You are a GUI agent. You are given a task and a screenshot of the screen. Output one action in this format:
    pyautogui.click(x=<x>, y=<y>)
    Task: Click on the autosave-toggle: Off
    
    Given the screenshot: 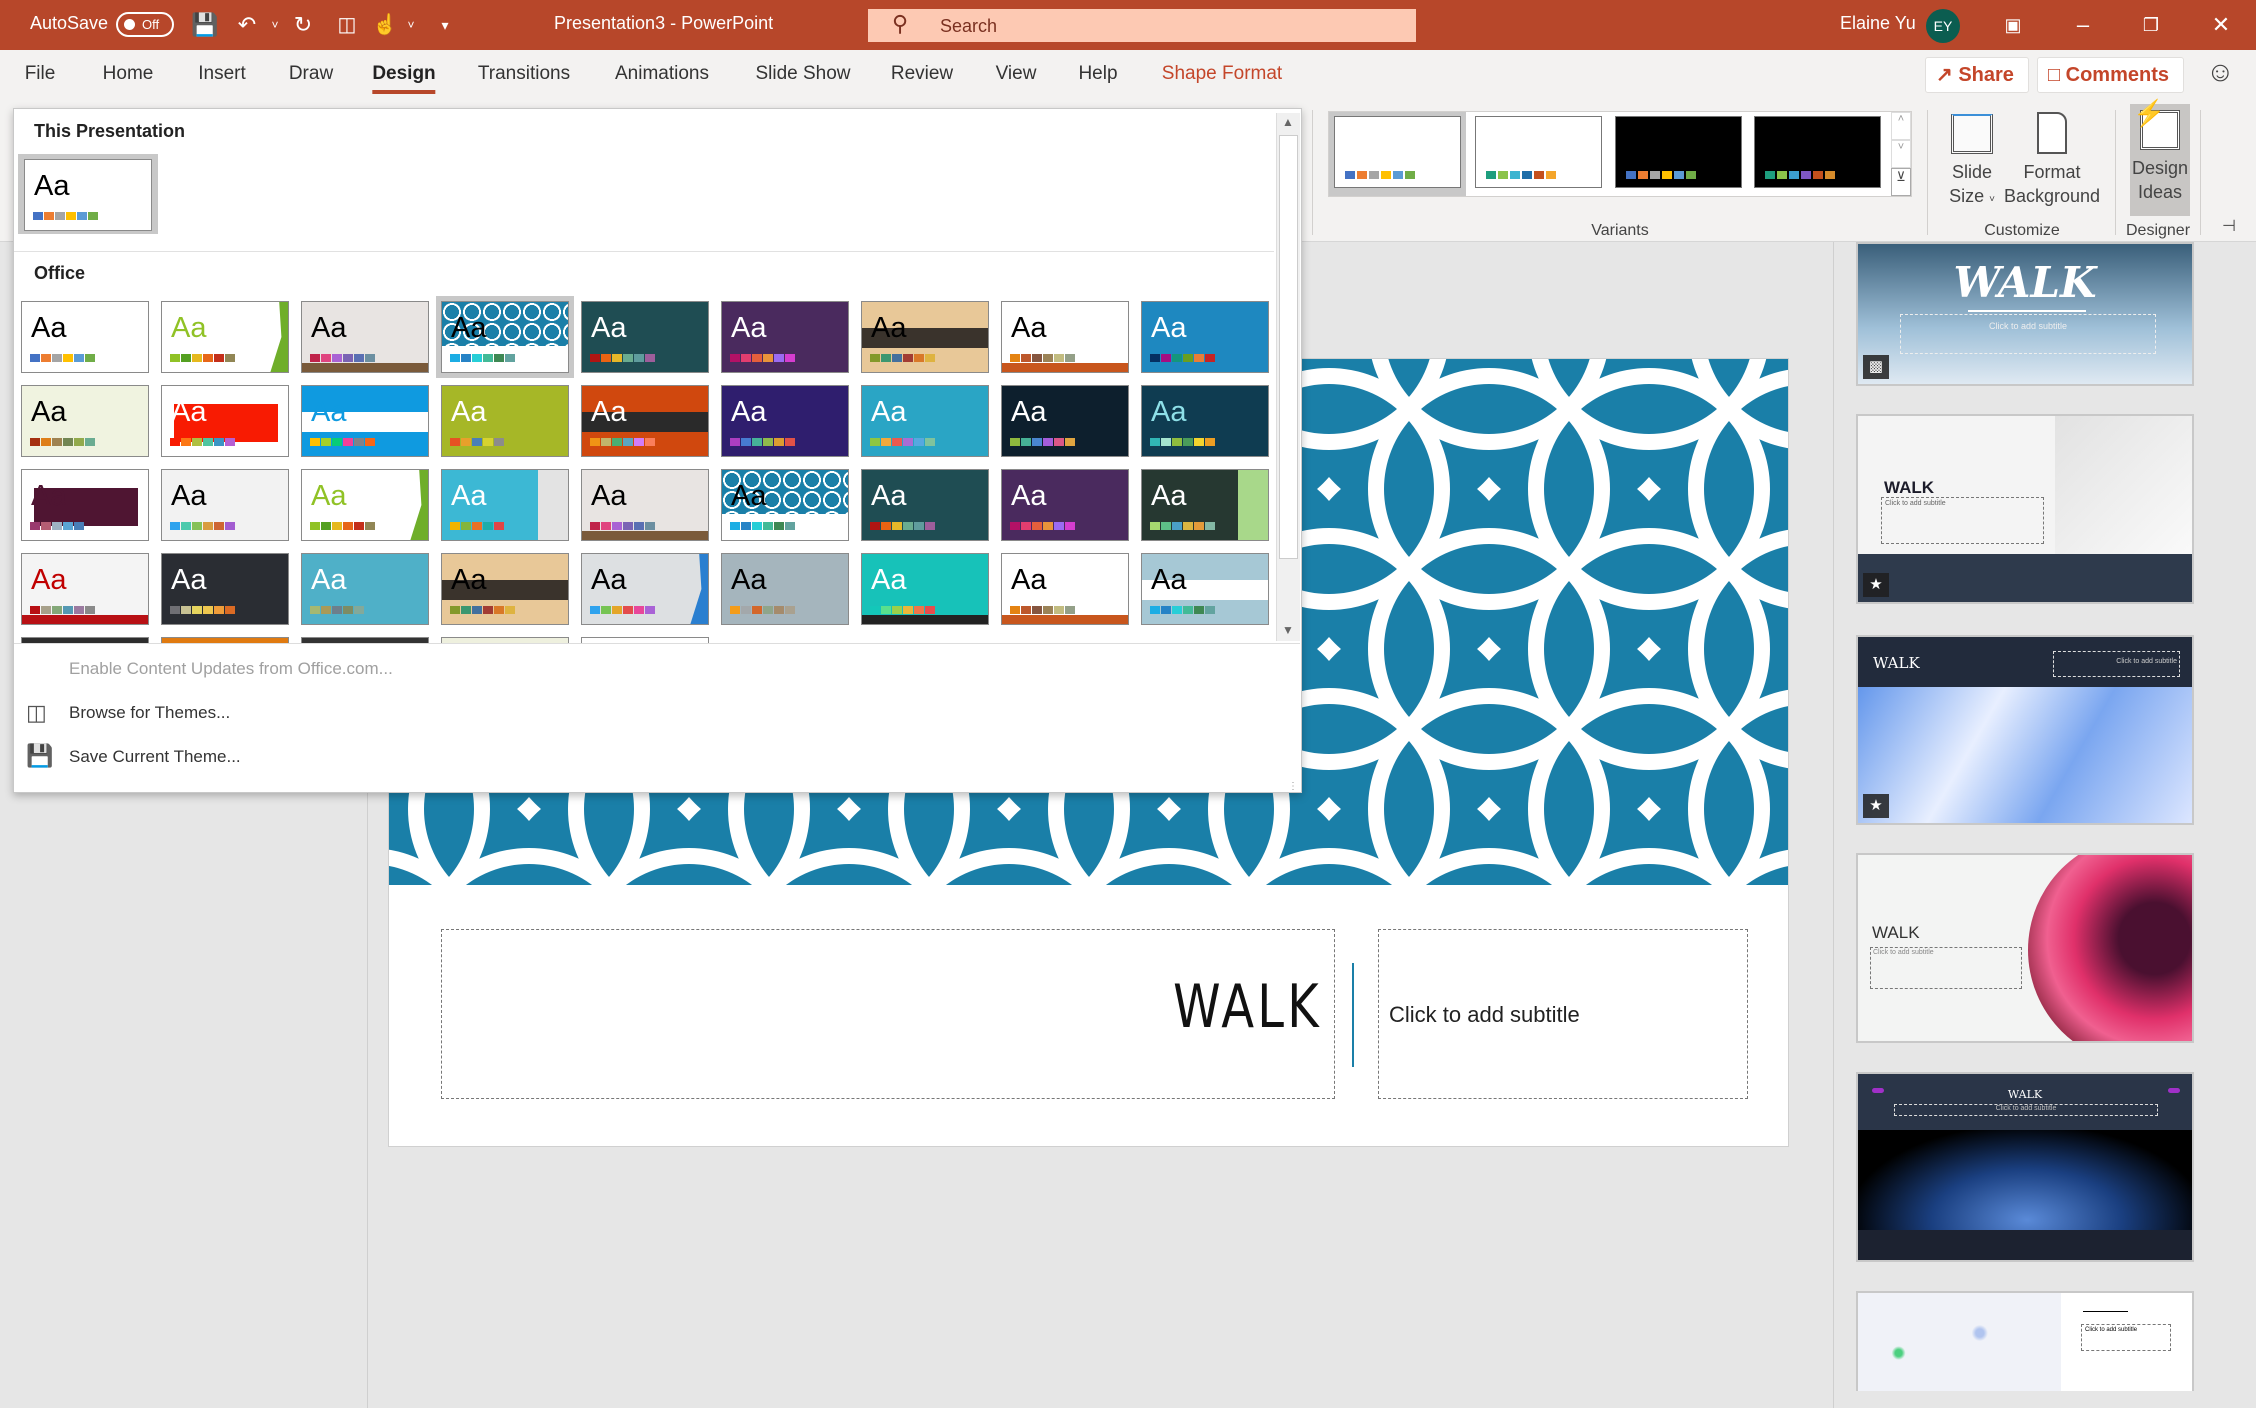 What is the action you would take?
    pyautogui.click(x=145, y=24)
    